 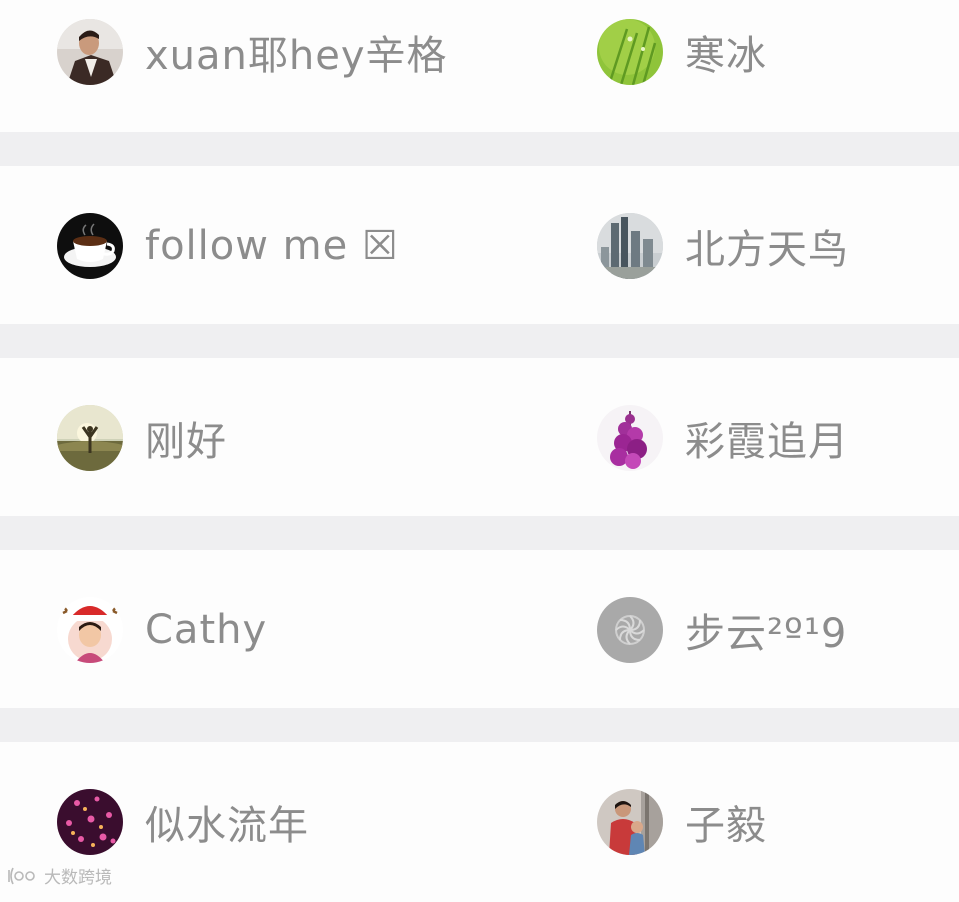 I want to click on gray-logo-icon, so click(x=630, y=630).